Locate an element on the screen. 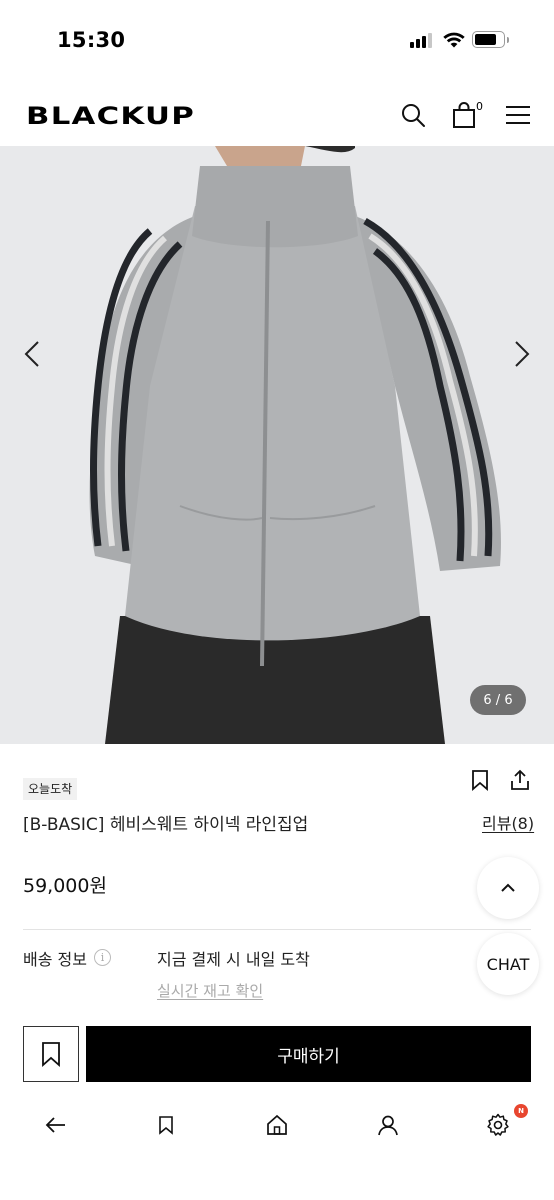 This screenshot has width=554, height=1200. search-icon is located at coordinates (413, 115).